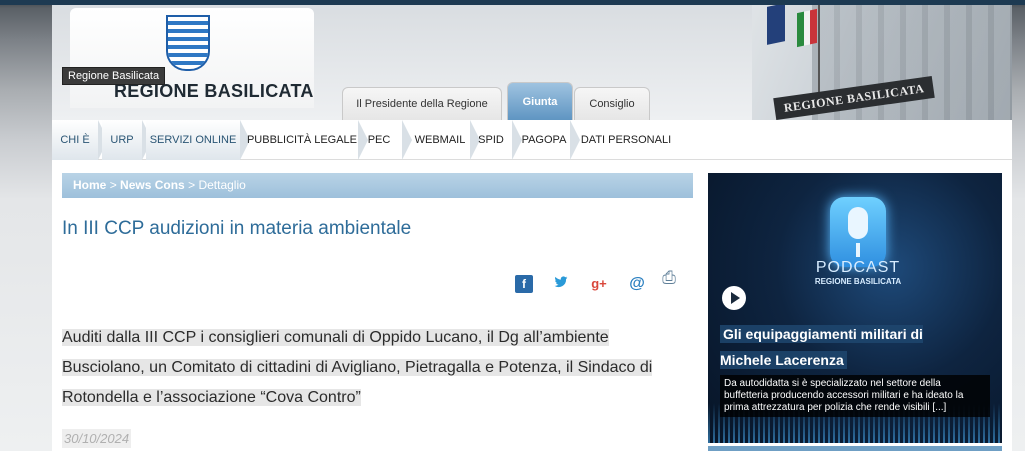  What do you see at coordinates (122, 140) in the screenshot?
I see `nav-item-urp: URP` at bounding box center [122, 140].